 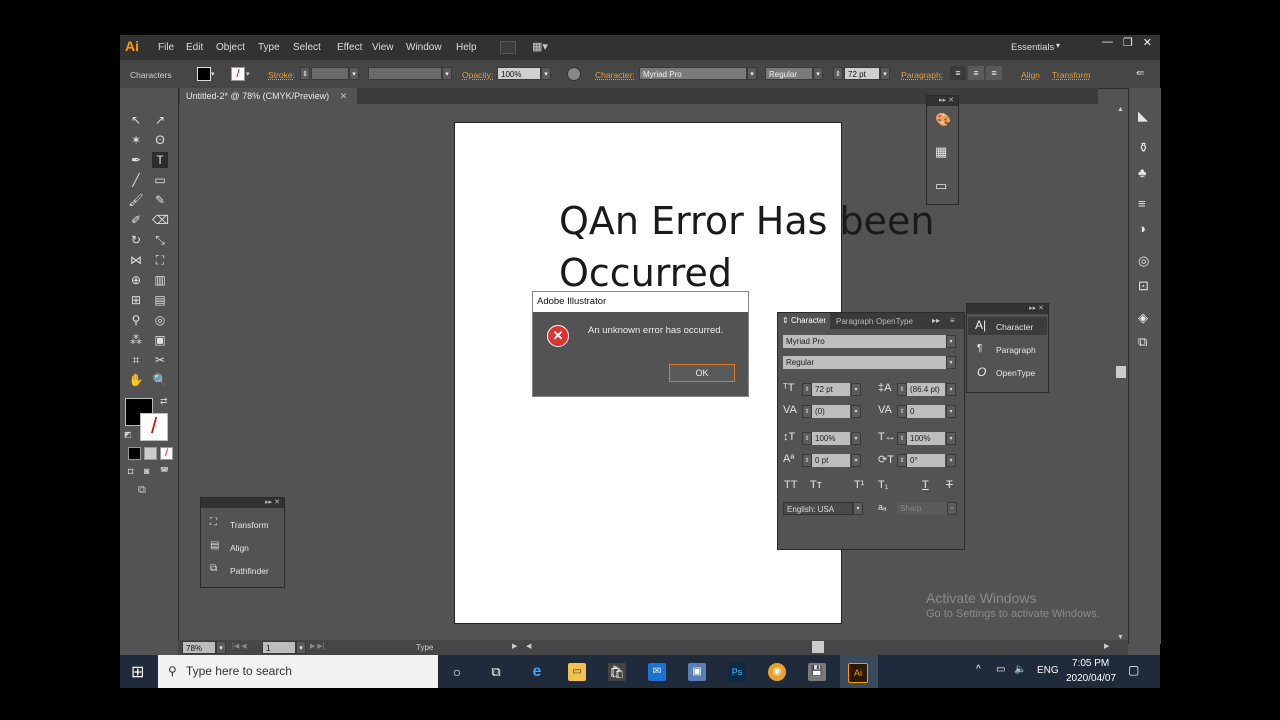 I want to click on taskbar-search-box: ⚲ Type here to search, so click(x=298, y=671).